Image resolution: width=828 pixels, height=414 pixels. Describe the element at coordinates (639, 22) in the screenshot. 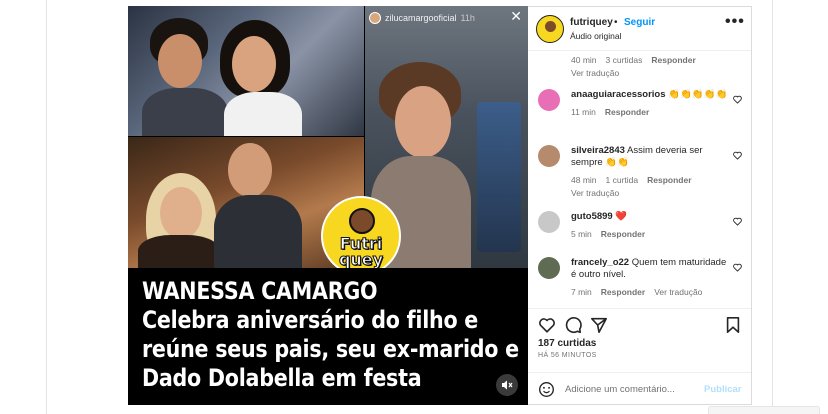

I see `follow-button: Seguir` at that location.